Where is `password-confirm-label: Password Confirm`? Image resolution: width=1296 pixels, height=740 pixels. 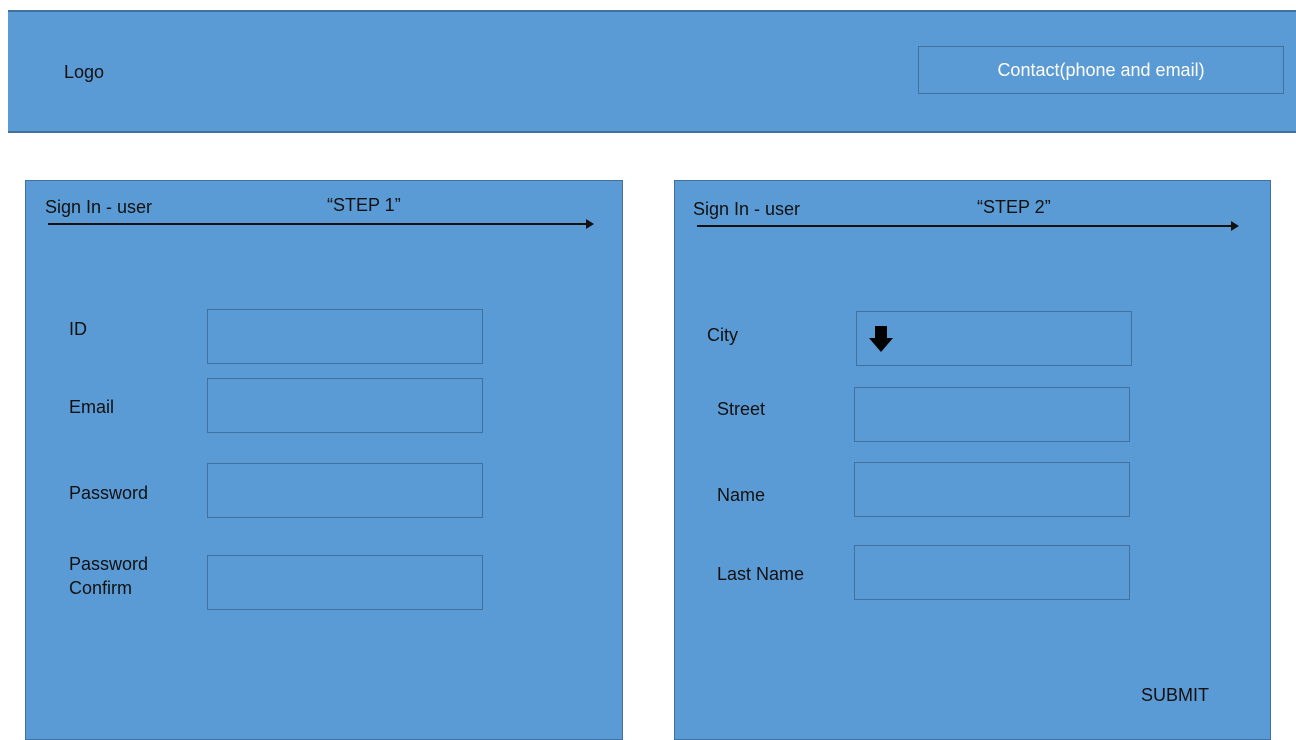
password-confirm-label: Password Confirm is located at coordinates (108, 576).